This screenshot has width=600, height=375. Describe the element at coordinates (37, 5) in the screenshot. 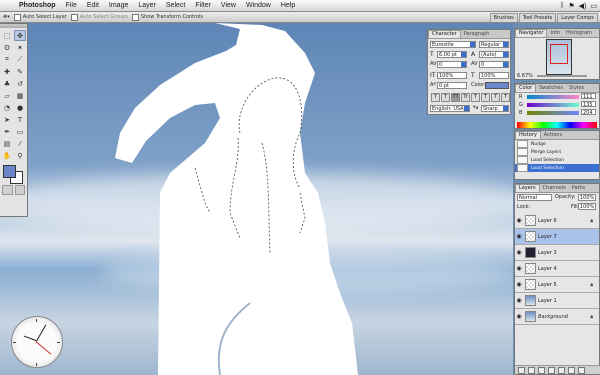

I see `menu-photoshop: Photoshop` at that location.